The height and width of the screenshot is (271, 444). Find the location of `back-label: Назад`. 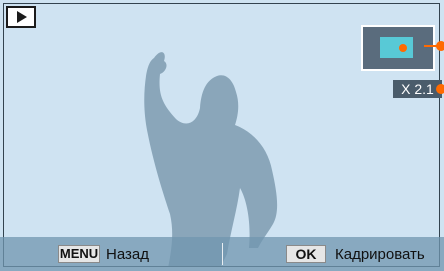

back-label: Назад is located at coordinates (127, 254).